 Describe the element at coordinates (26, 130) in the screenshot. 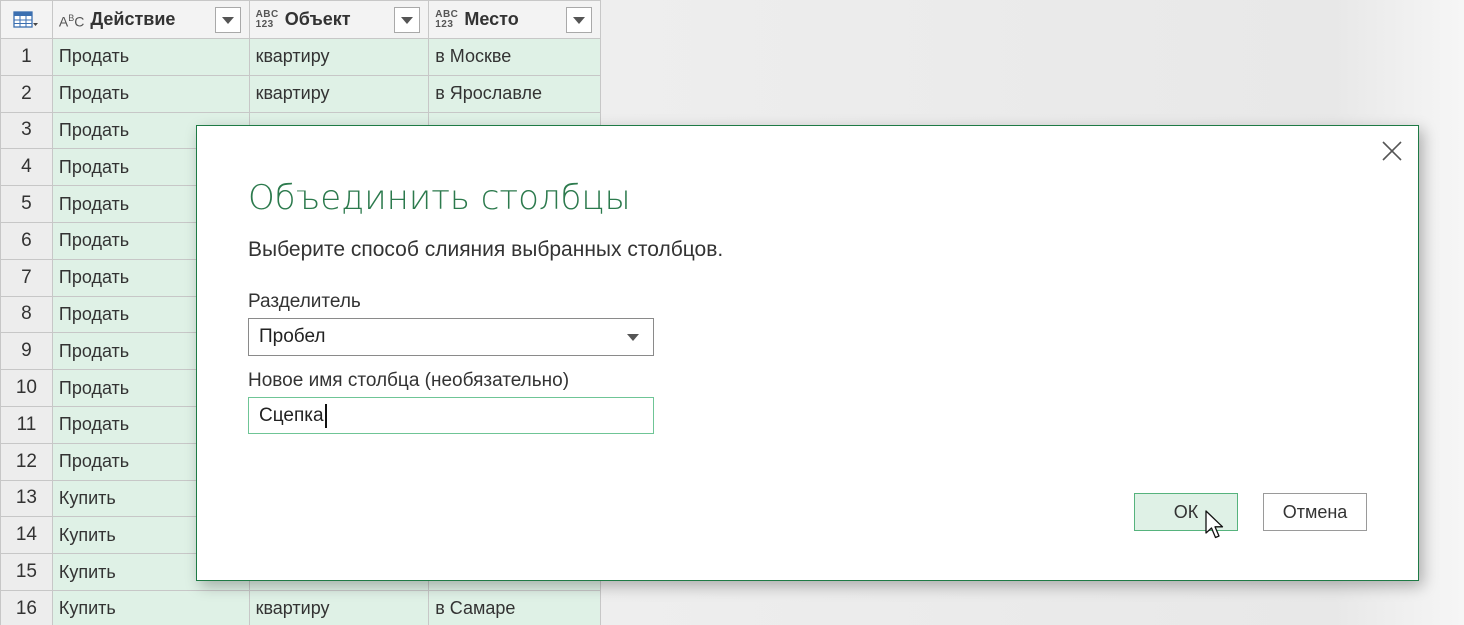

I see `row-number: 3` at that location.